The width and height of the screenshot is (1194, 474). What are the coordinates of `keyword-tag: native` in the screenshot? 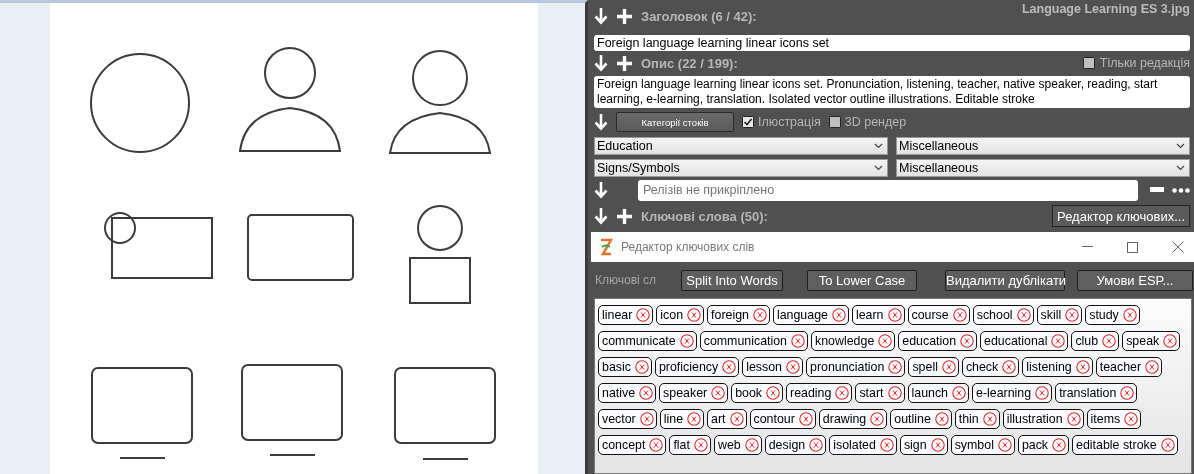 It's located at (627, 393).